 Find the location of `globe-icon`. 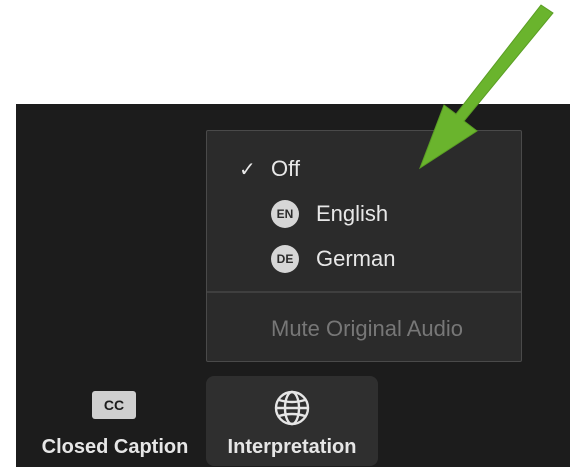

globe-icon is located at coordinates (292, 408).